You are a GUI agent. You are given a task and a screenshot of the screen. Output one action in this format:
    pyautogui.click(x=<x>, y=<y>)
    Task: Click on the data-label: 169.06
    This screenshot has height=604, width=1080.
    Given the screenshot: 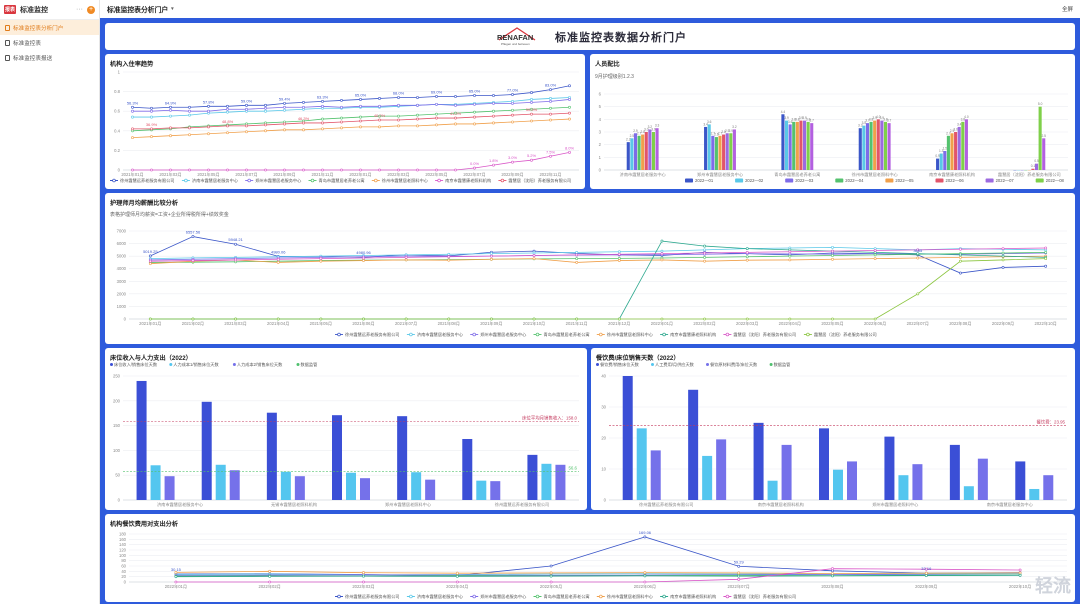 What is the action you would take?
    pyautogui.click(x=645, y=532)
    